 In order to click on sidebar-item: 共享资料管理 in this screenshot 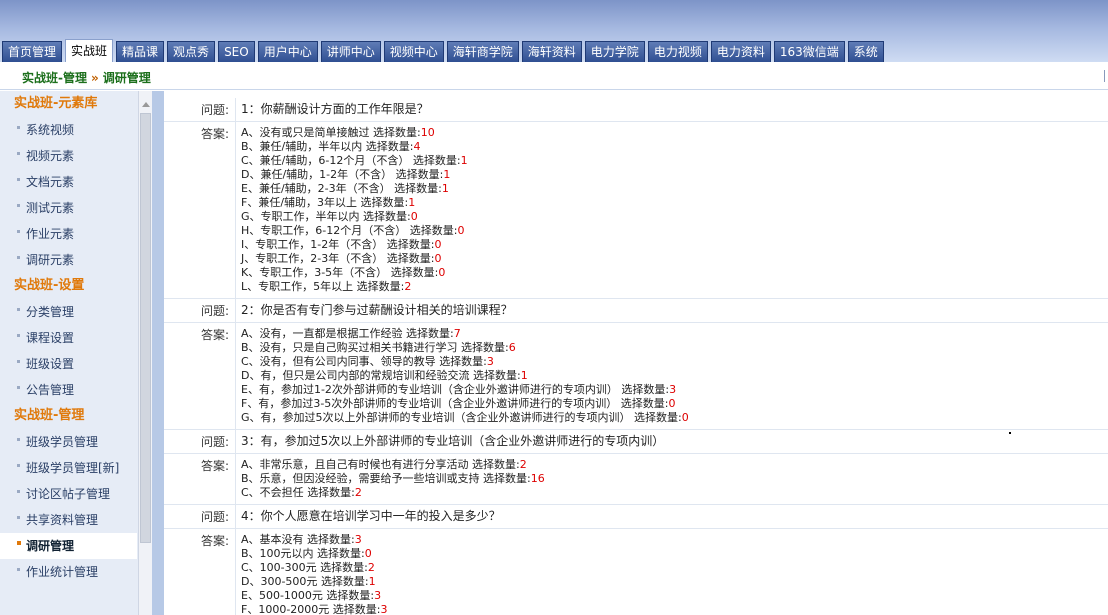, I will do `click(68, 520)`.